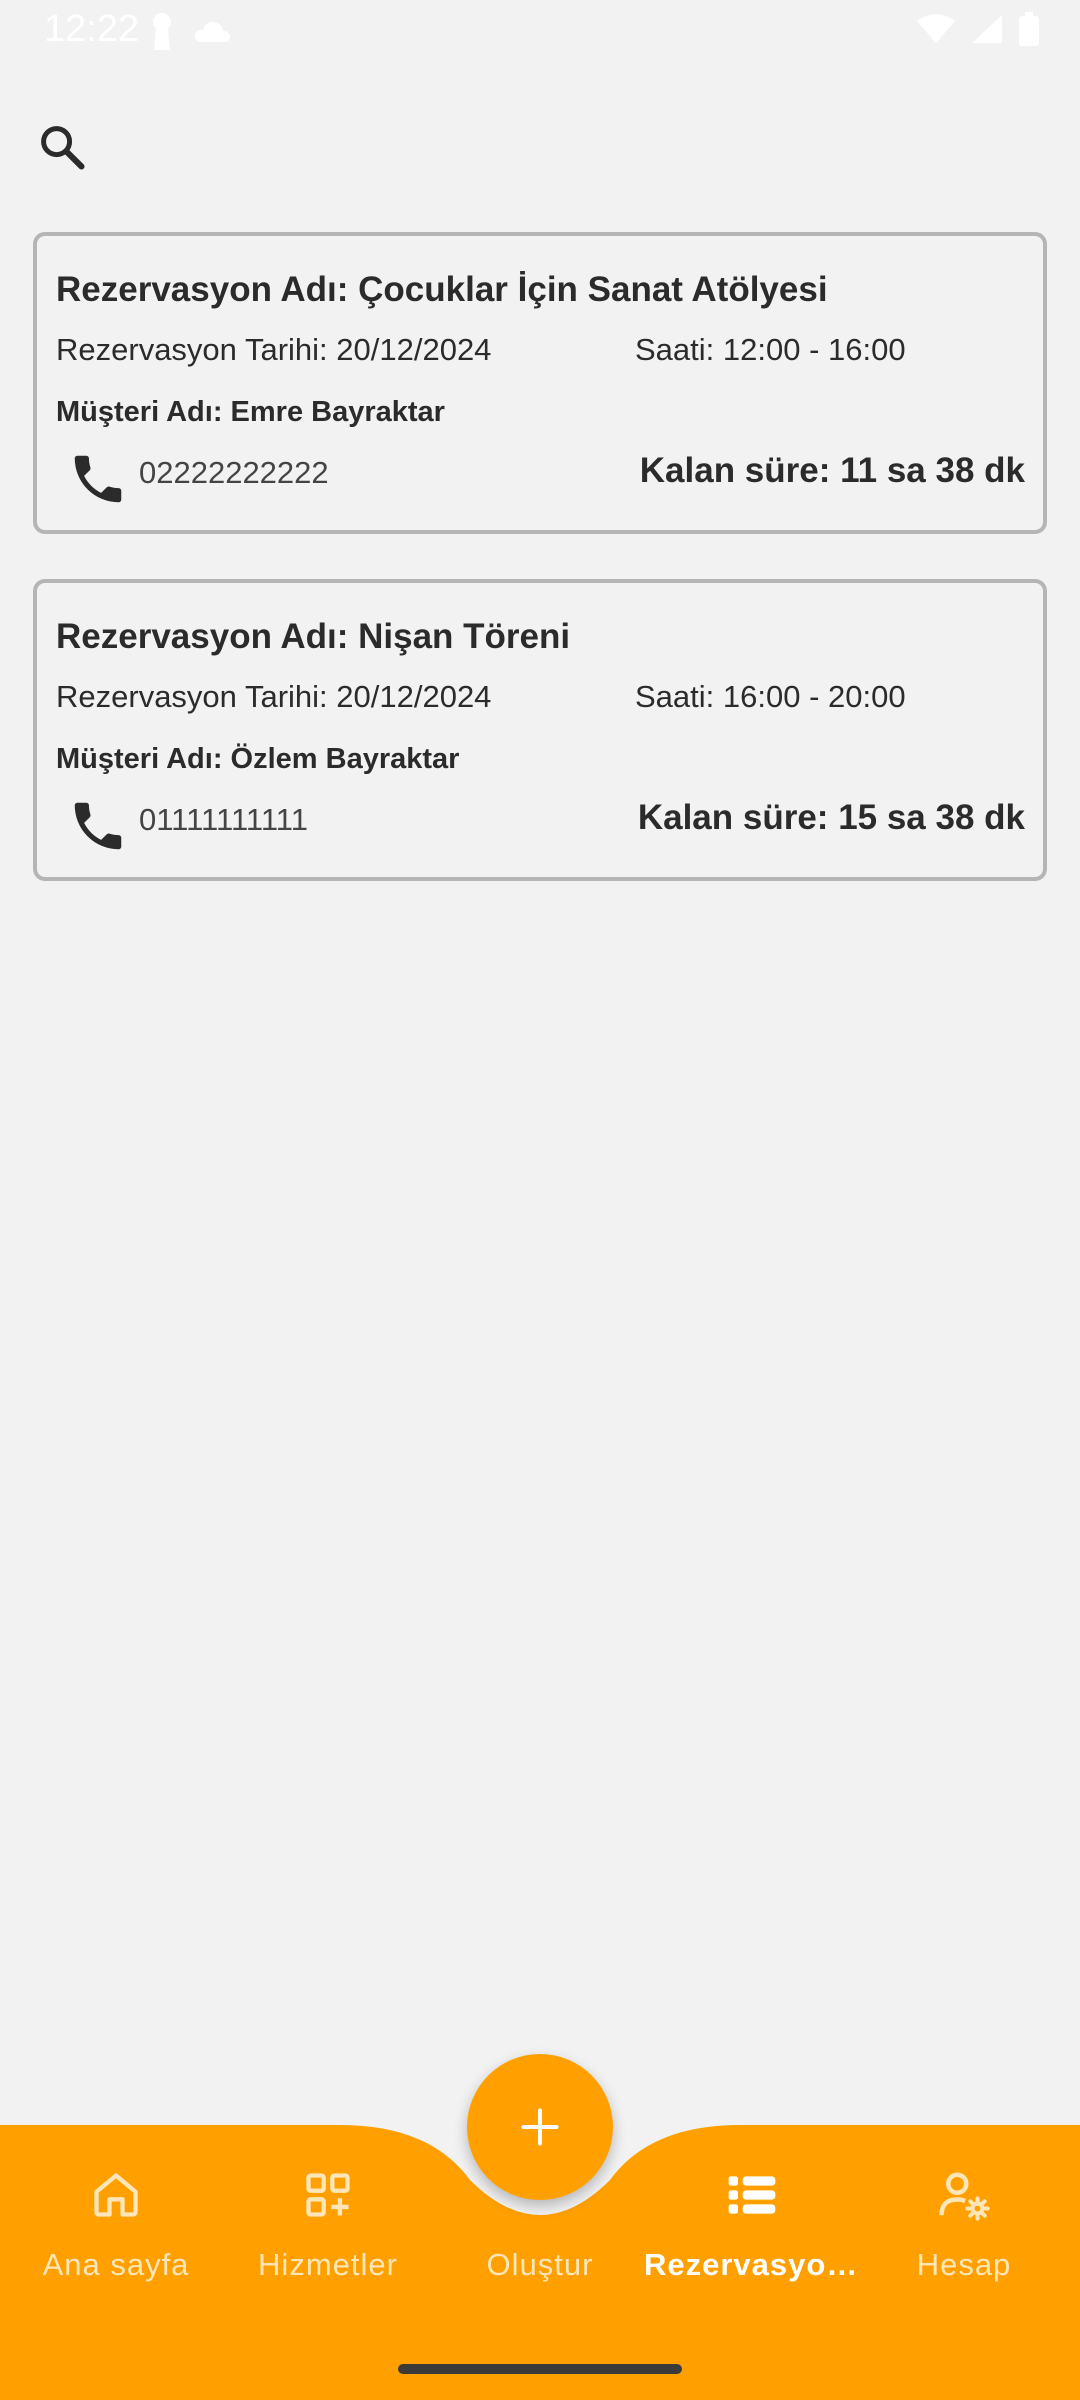 Image resolution: width=1080 pixels, height=2400 pixels. I want to click on battery-icon, so click(1029, 29).